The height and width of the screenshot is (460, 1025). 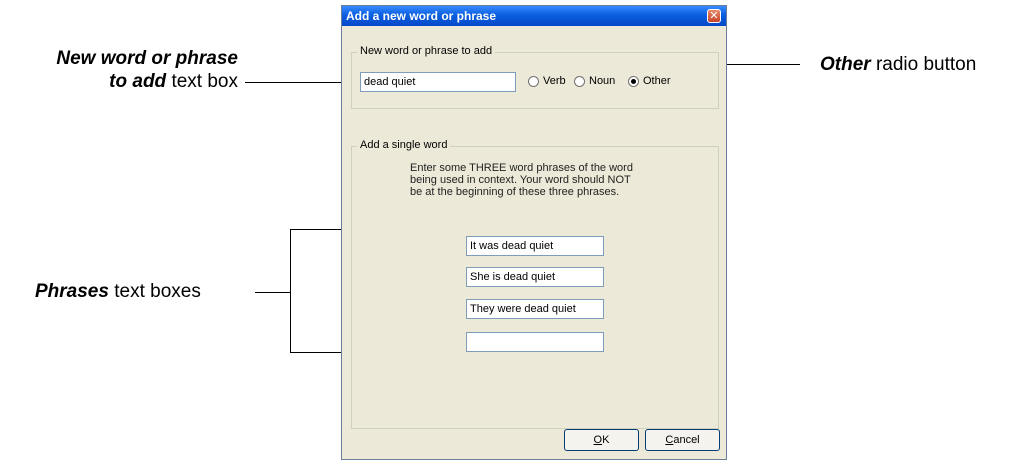 I want to click on radio-verb-circle, so click(x=533, y=81).